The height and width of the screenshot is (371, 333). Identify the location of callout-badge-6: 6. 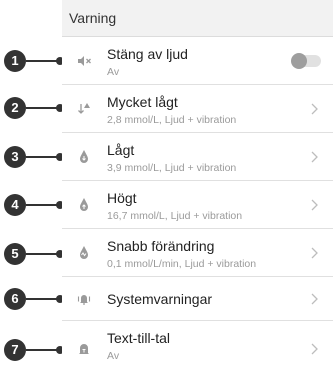
(15, 299).